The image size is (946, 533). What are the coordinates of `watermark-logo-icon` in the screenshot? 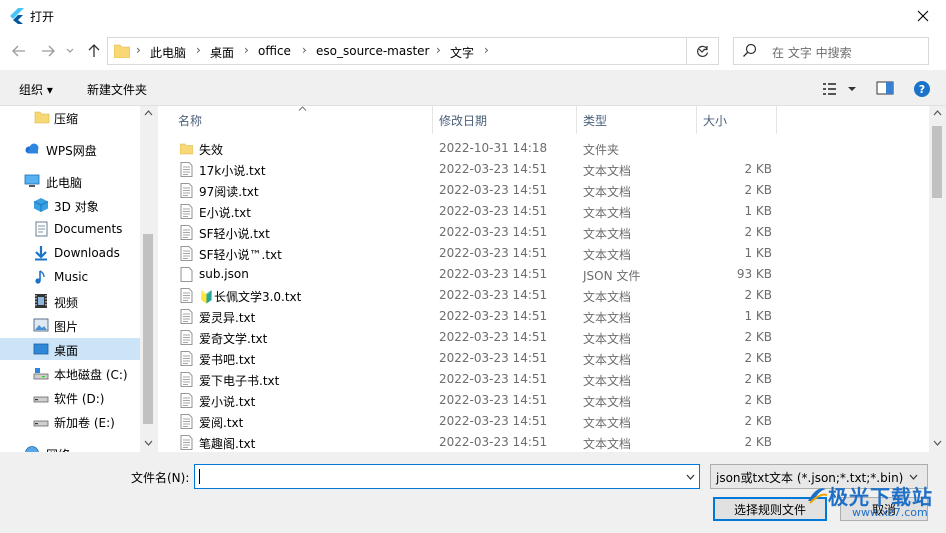 It's located at (818, 496).